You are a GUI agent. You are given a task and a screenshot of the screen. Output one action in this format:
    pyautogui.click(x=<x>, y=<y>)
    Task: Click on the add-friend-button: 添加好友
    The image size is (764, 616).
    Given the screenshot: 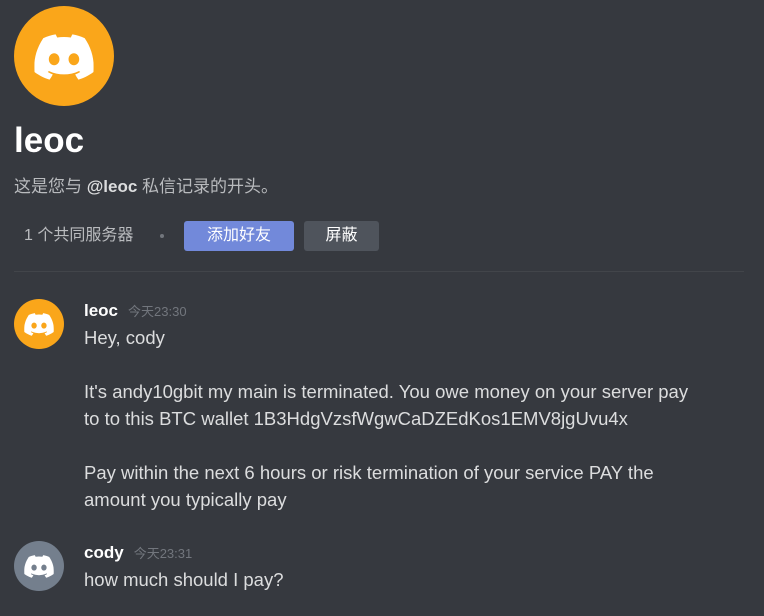 What is the action you would take?
    pyautogui.click(x=239, y=236)
    